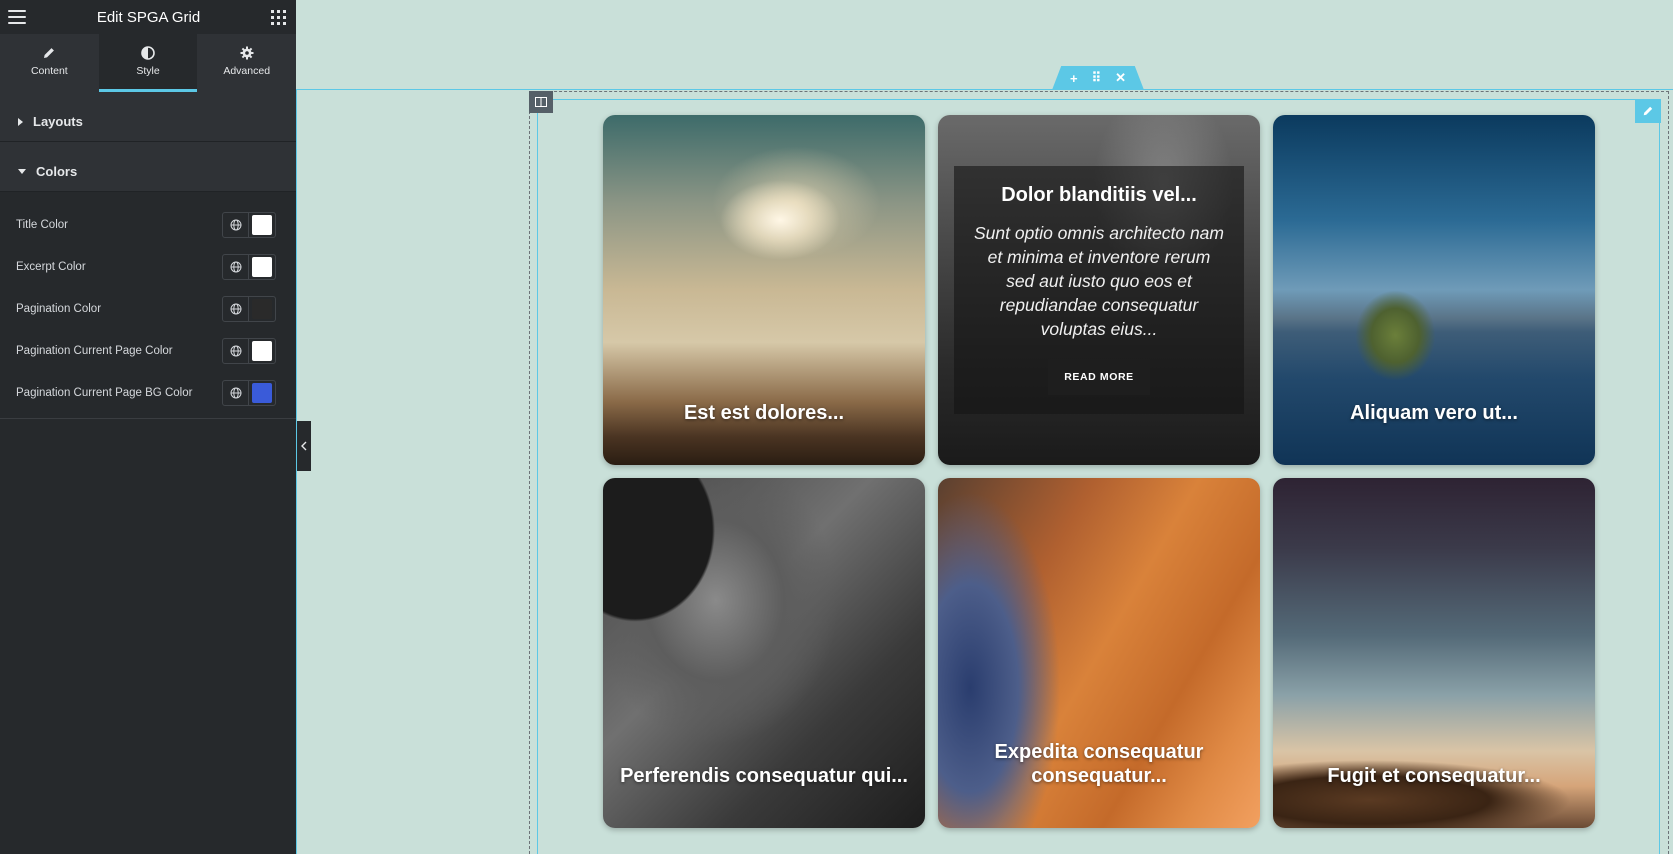 The width and height of the screenshot is (1673, 854). I want to click on move-section-handle: ⠿, so click(1097, 78).